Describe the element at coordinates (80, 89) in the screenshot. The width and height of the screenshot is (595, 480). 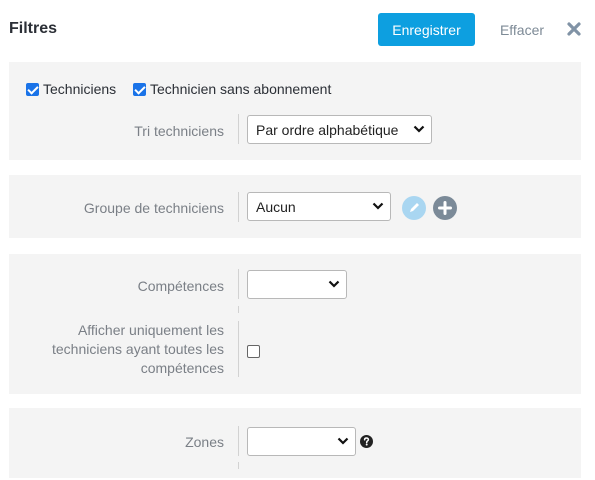
I see `technicians-checkbox-label: Techniciens` at that location.